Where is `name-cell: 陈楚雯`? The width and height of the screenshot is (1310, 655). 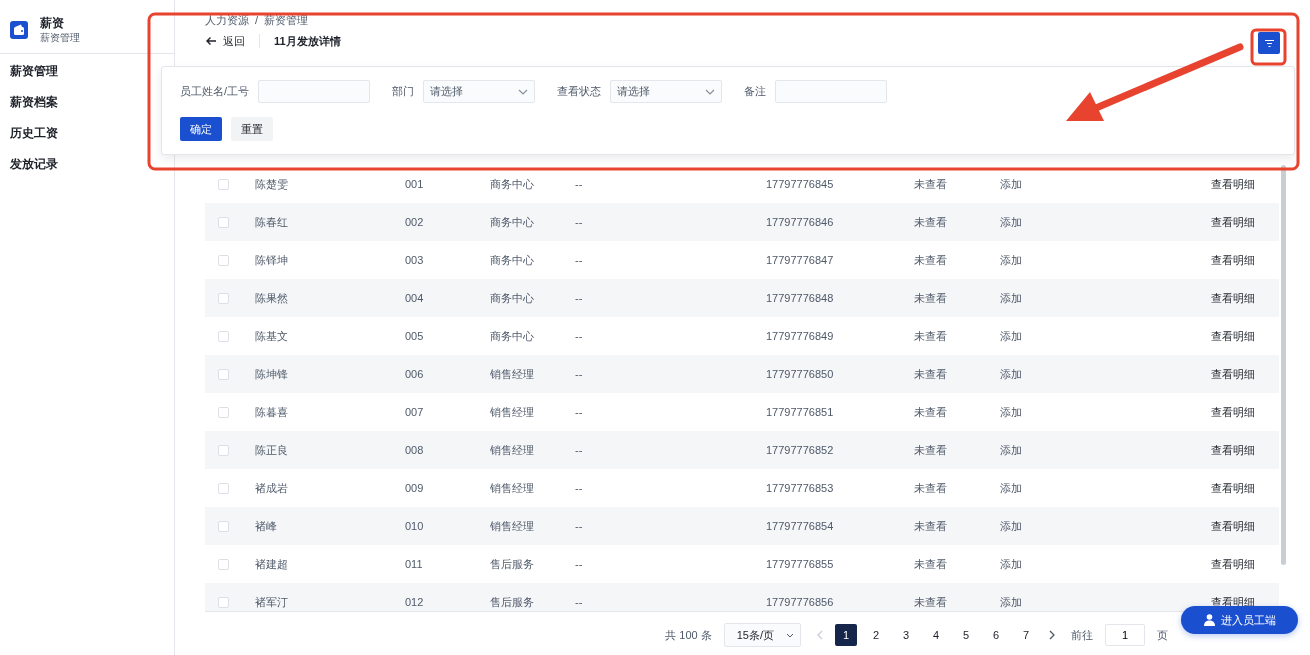
name-cell: 陈楚雯 is located at coordinates (271, 183).